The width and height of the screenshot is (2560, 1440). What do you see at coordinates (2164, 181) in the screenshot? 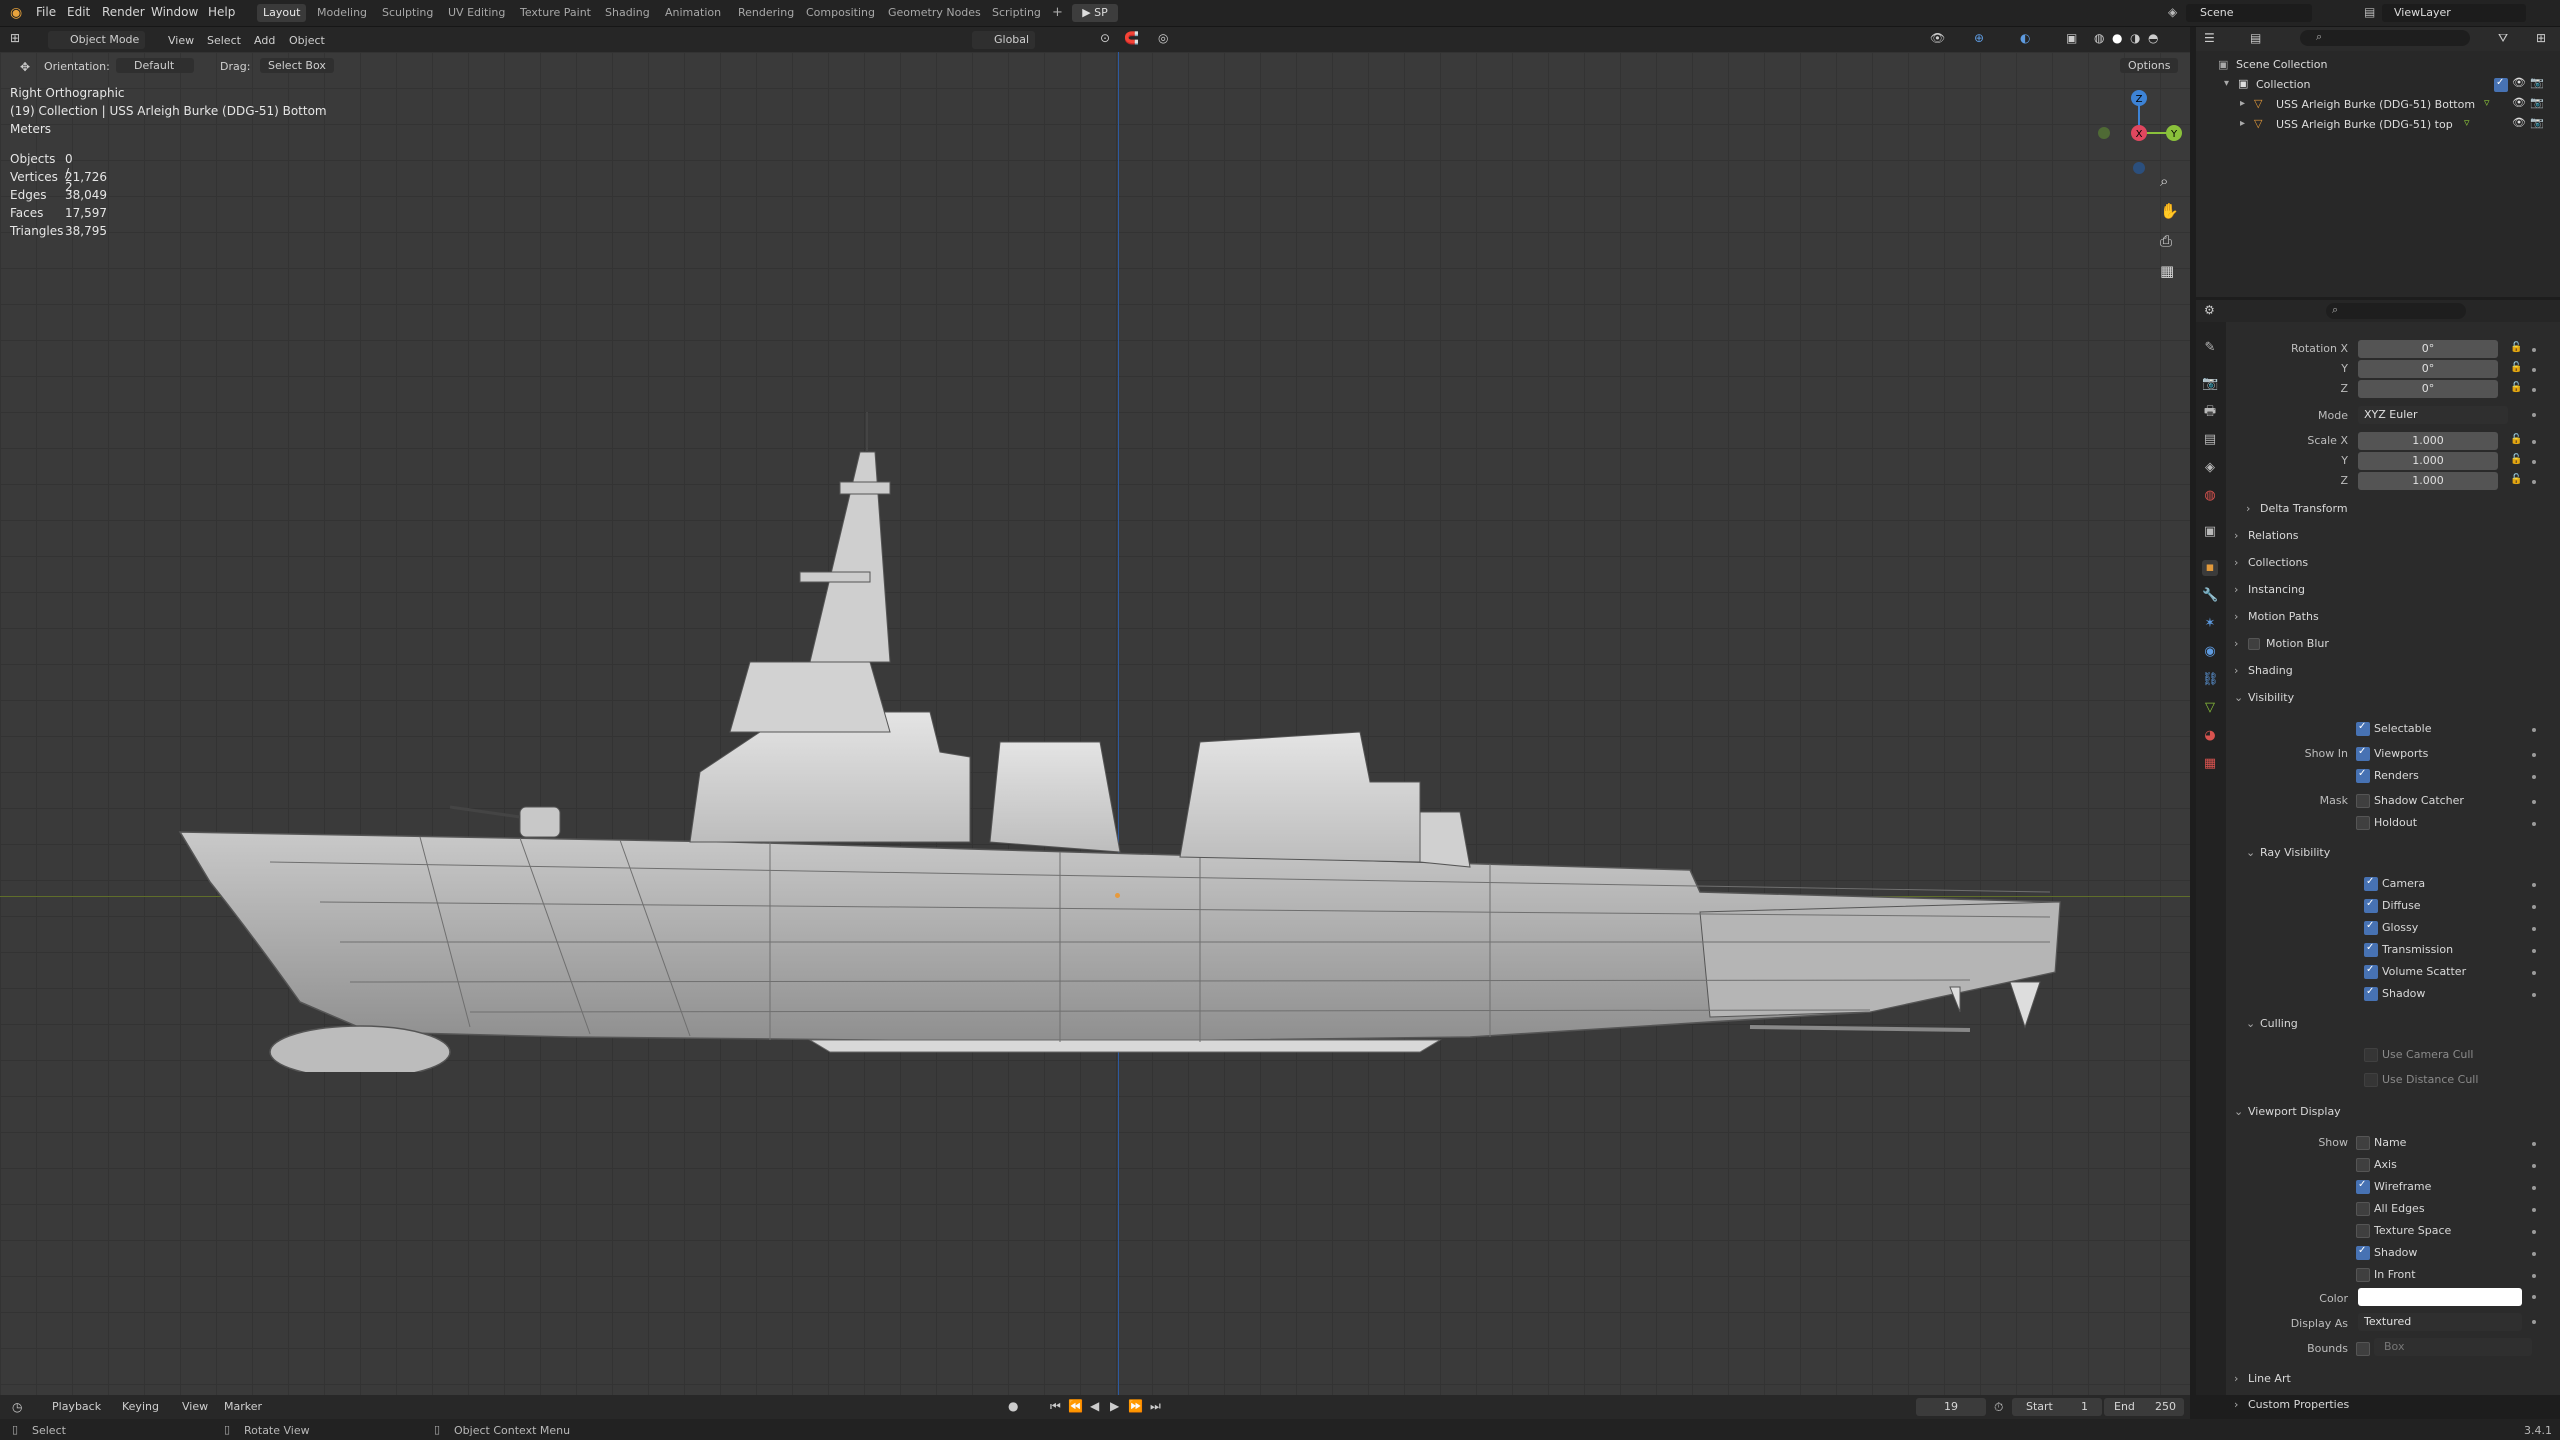
I see `zoom-icon: ⌕` at bounding box center [2164, 181].